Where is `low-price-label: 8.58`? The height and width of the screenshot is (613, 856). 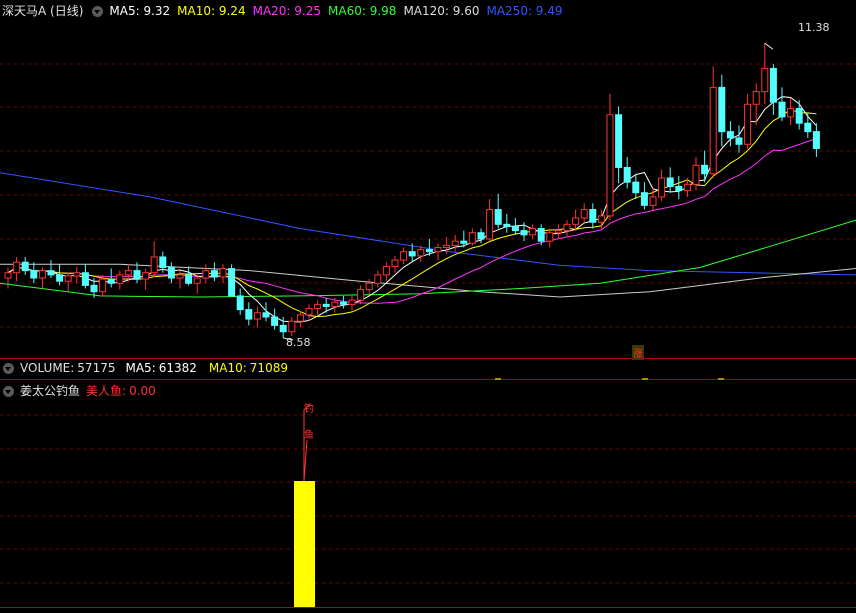 low-price-label: 8.58 is located at coordinates (298, 342).